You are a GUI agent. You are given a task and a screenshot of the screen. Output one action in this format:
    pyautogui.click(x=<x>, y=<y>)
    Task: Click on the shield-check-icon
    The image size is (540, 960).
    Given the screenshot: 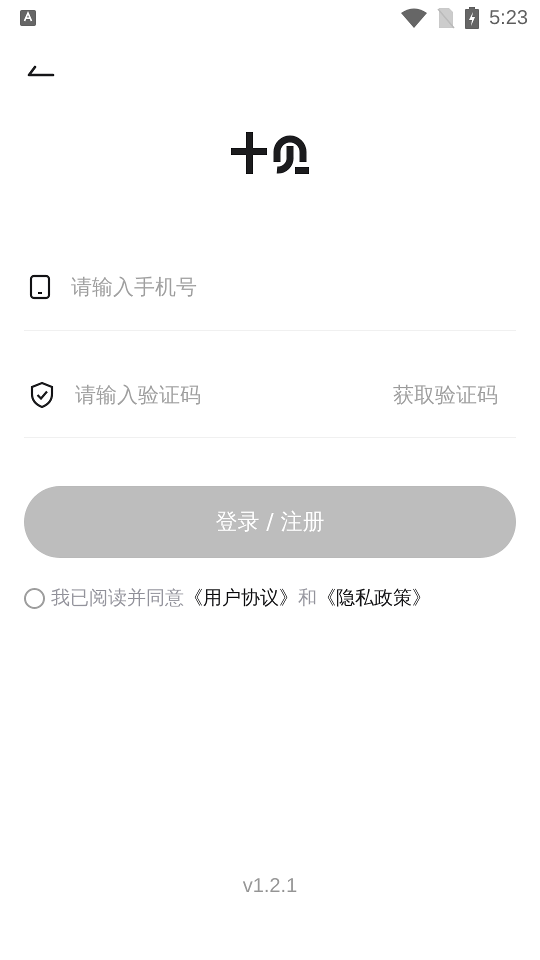 What is the action you would take?
    pyautogui.click(x=42, y=395)
    